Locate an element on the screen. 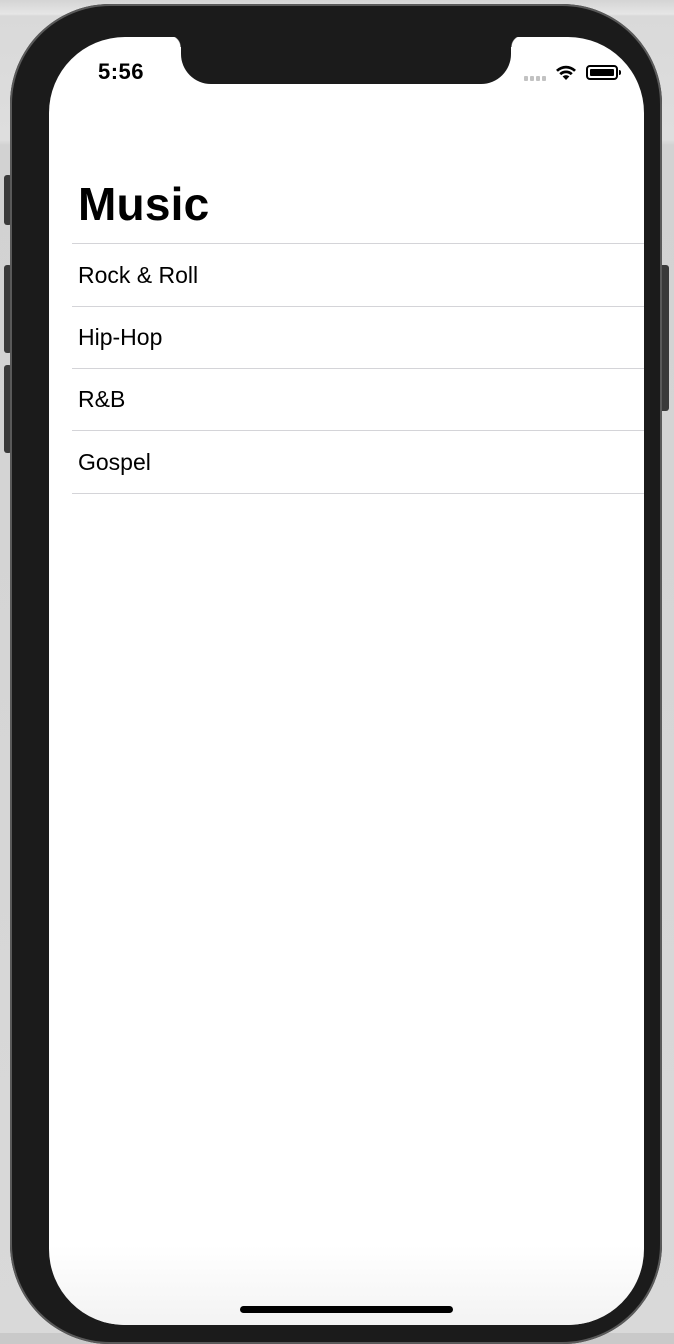 The width and height of the screenshot is (674, 1344). list-item-r-and-b: R&B is located at coordinates (358, 399).